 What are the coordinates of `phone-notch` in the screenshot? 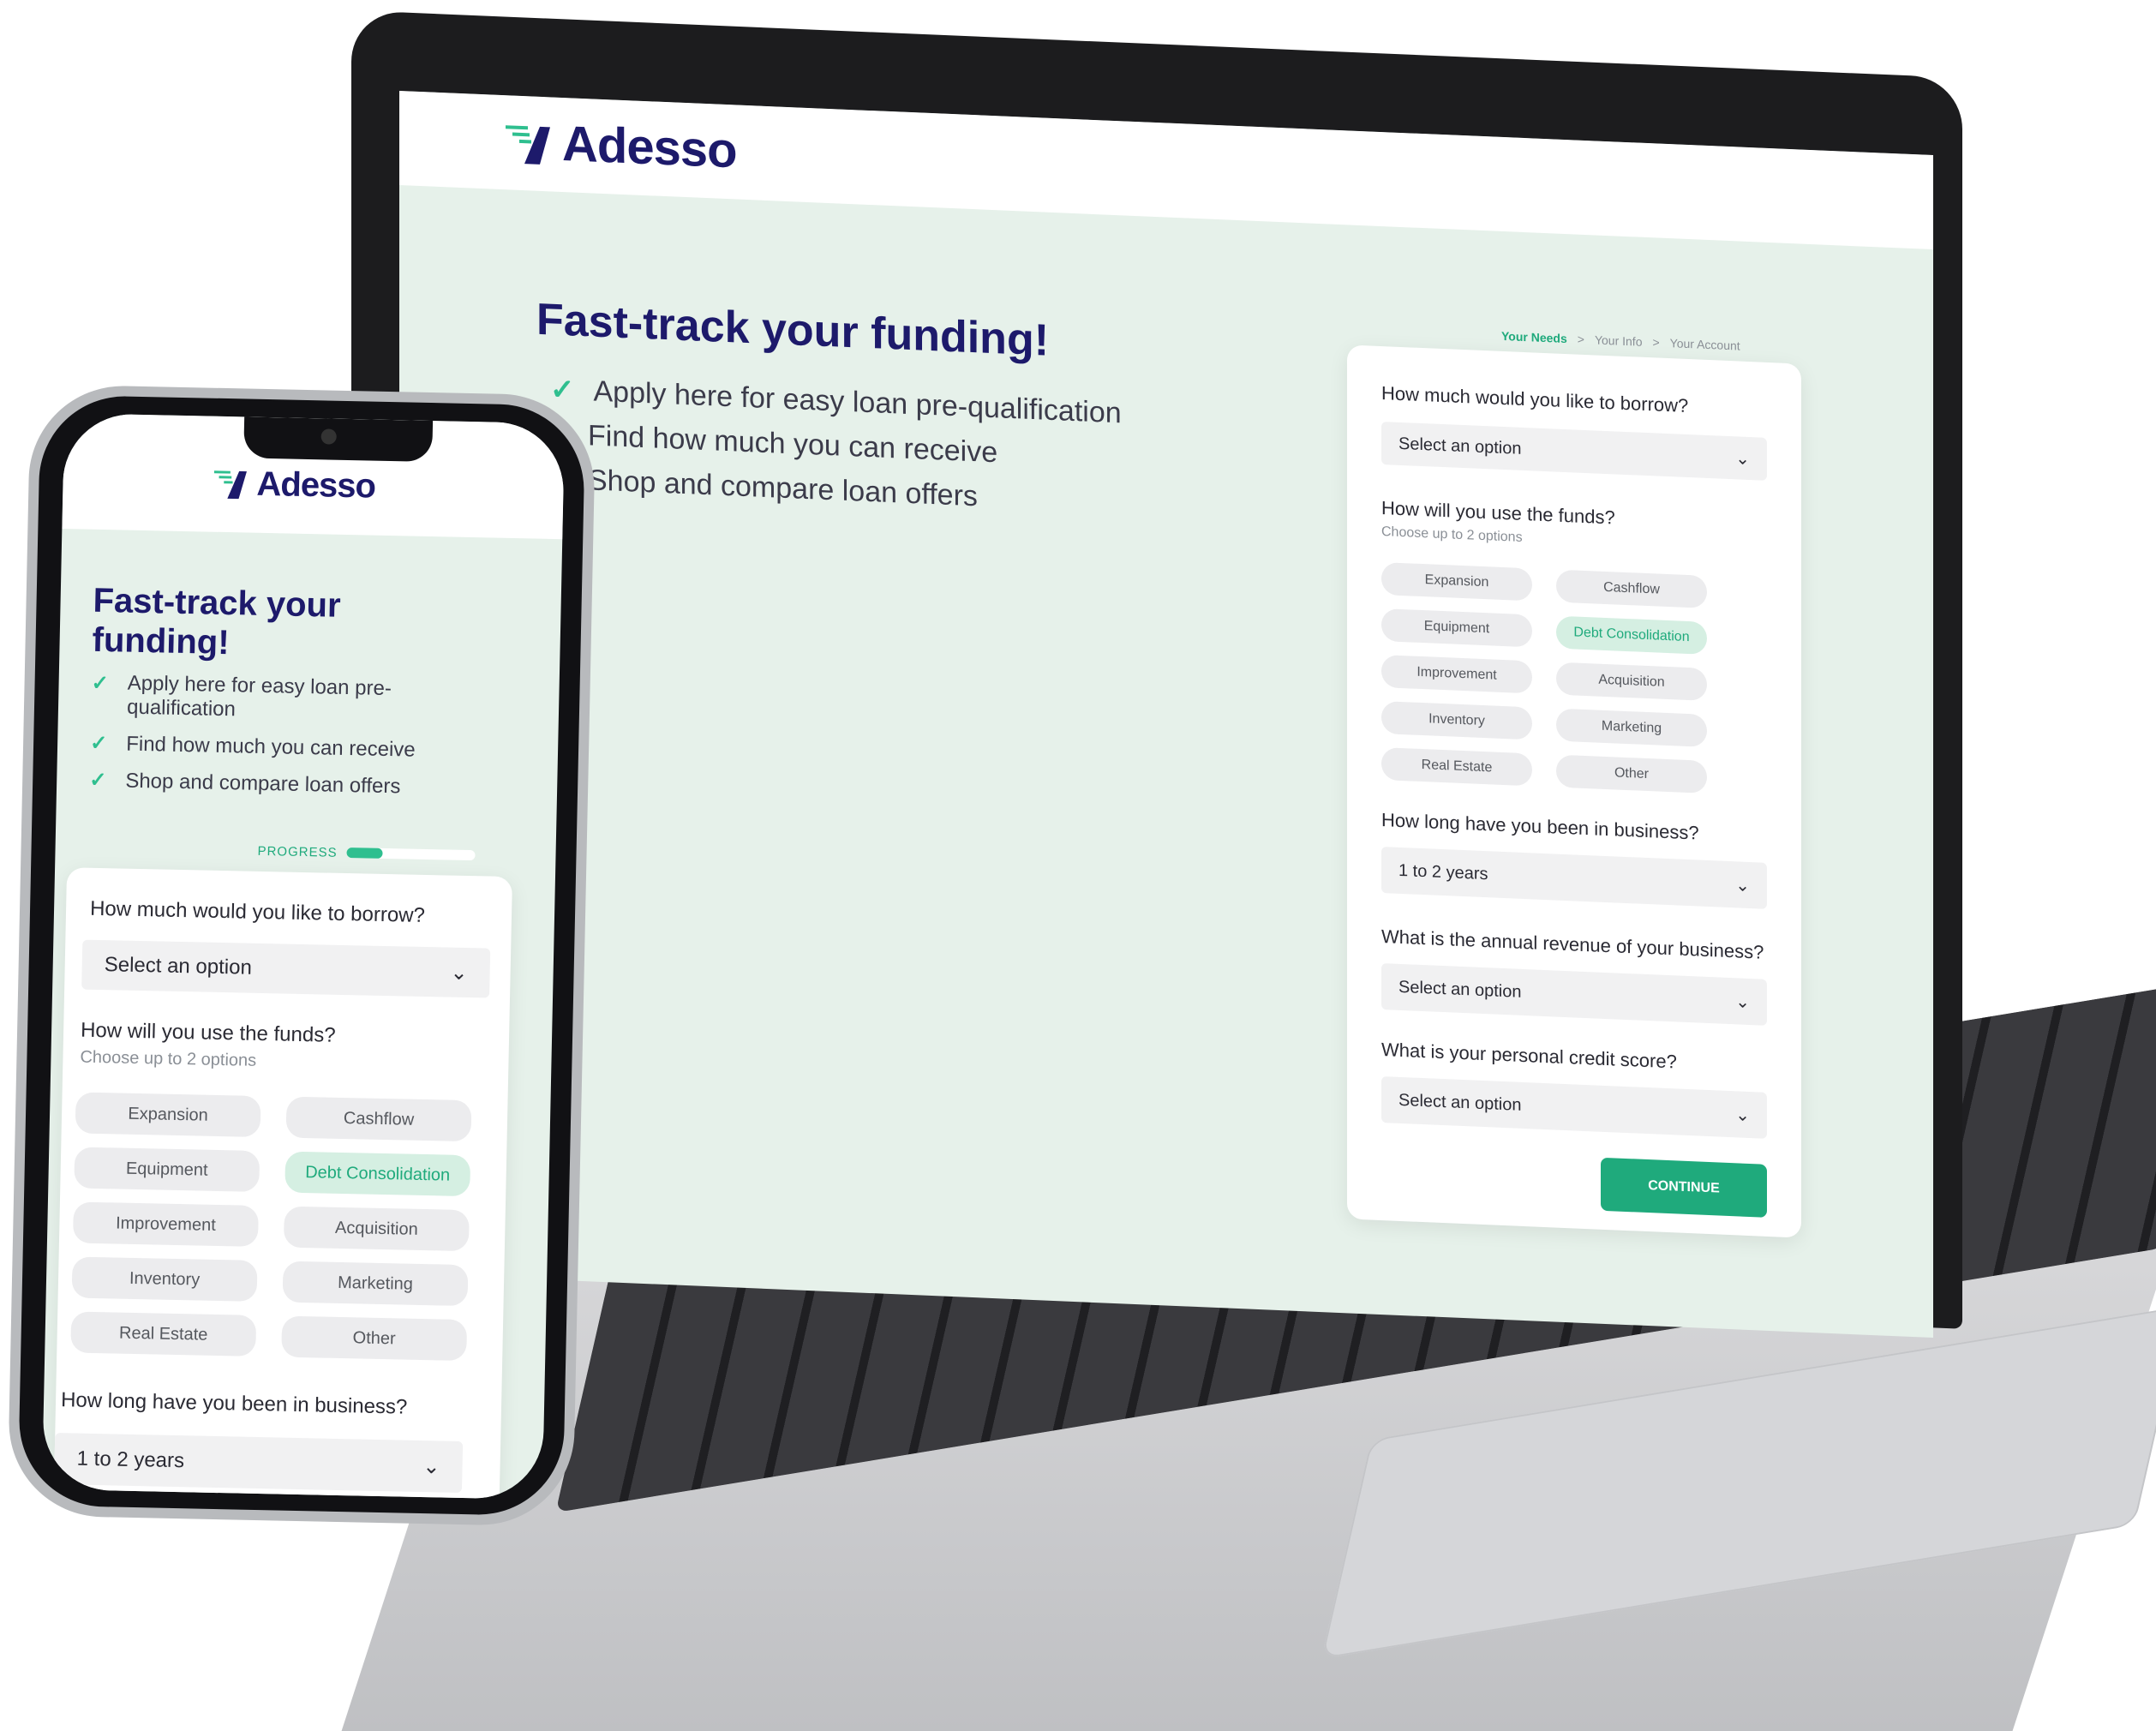 It's located at (338, 439).